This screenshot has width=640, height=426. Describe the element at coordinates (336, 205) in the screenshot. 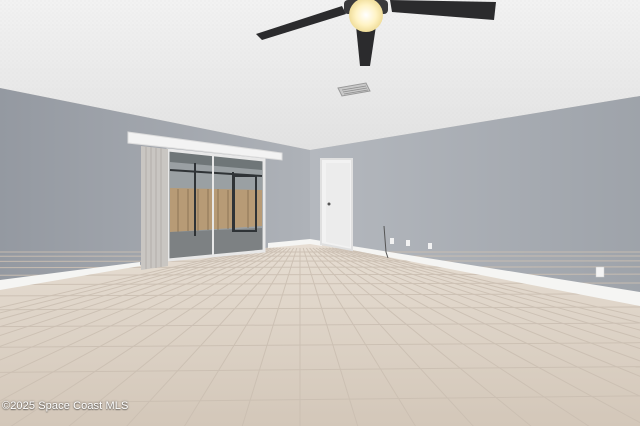

I see `interior-door` at that location.